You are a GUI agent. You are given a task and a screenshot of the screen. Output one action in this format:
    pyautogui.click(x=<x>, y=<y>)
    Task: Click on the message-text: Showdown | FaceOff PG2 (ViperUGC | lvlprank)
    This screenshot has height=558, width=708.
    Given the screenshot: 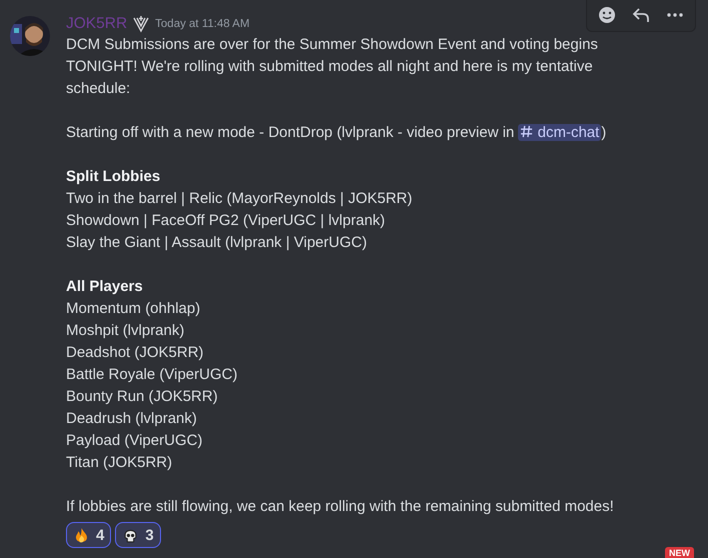 What is the action you would take?
    pyautogui.click(x=226, y=221)
    